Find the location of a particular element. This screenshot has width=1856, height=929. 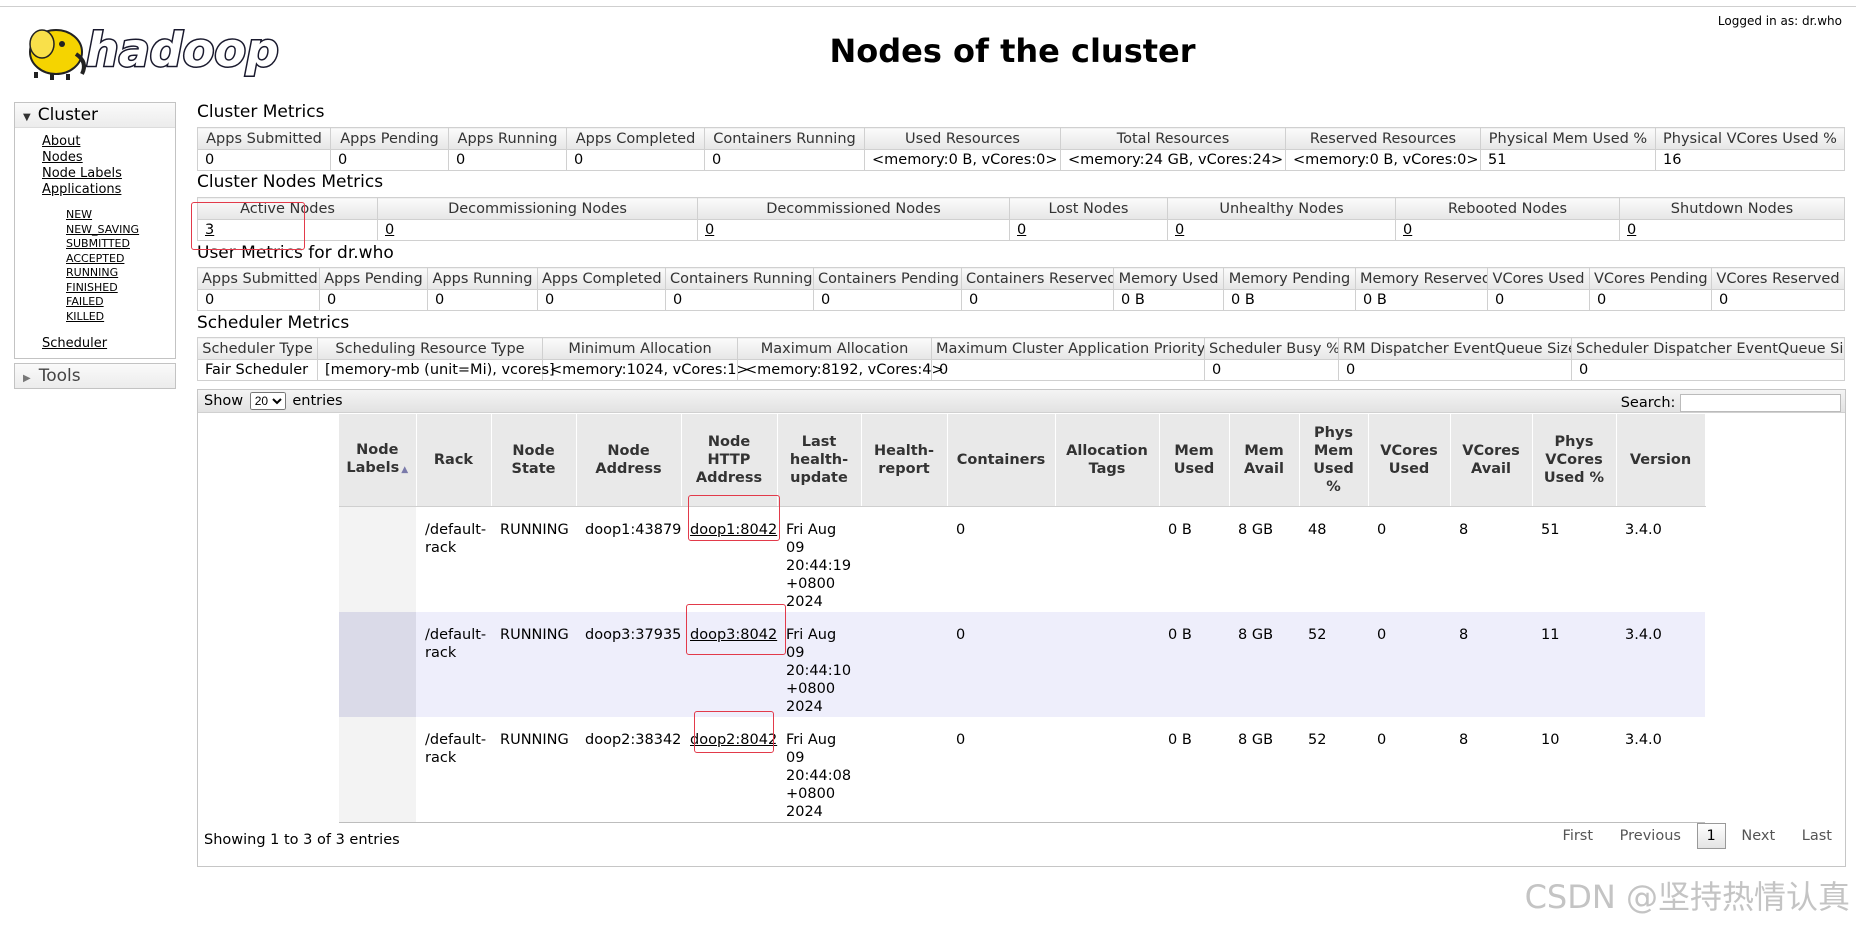

col-header: Reserved Resources is located at coordinates (1383, 138).